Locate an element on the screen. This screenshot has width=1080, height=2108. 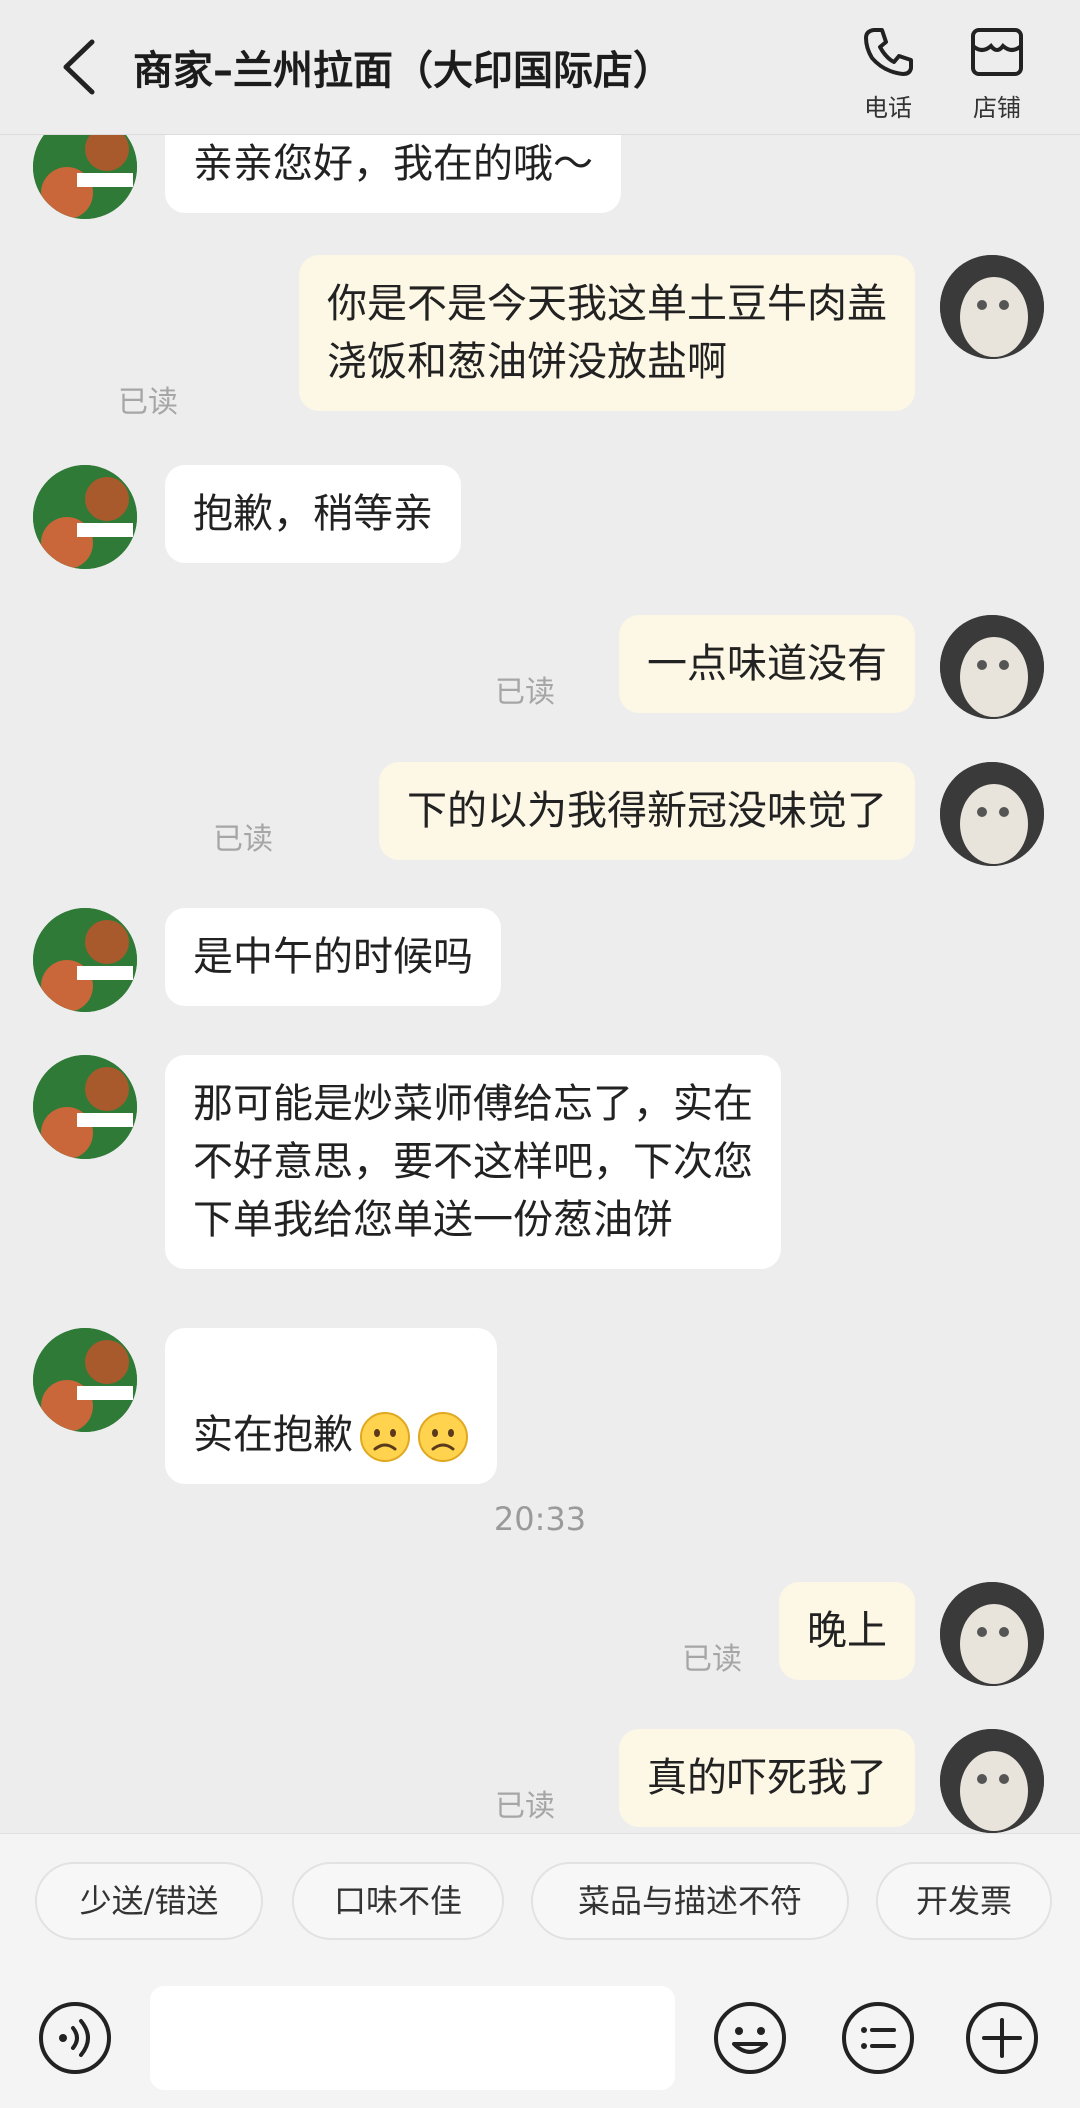
phone-button: 电话 is located at coordinates (888, 72).